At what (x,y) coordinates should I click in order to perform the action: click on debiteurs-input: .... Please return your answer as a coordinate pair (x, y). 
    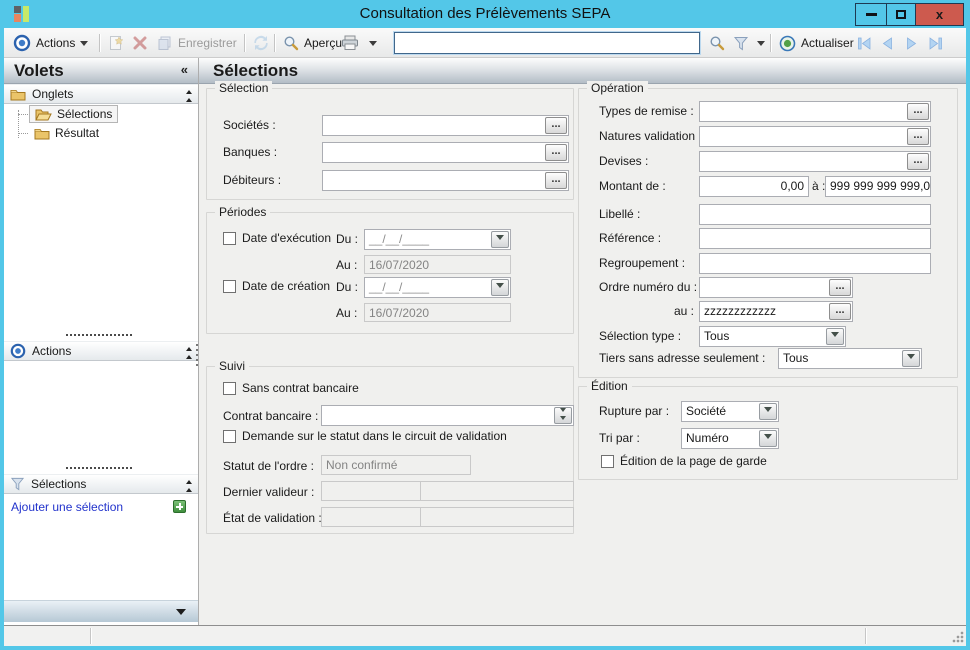
    Looking at the image, I should click on (445, 180).